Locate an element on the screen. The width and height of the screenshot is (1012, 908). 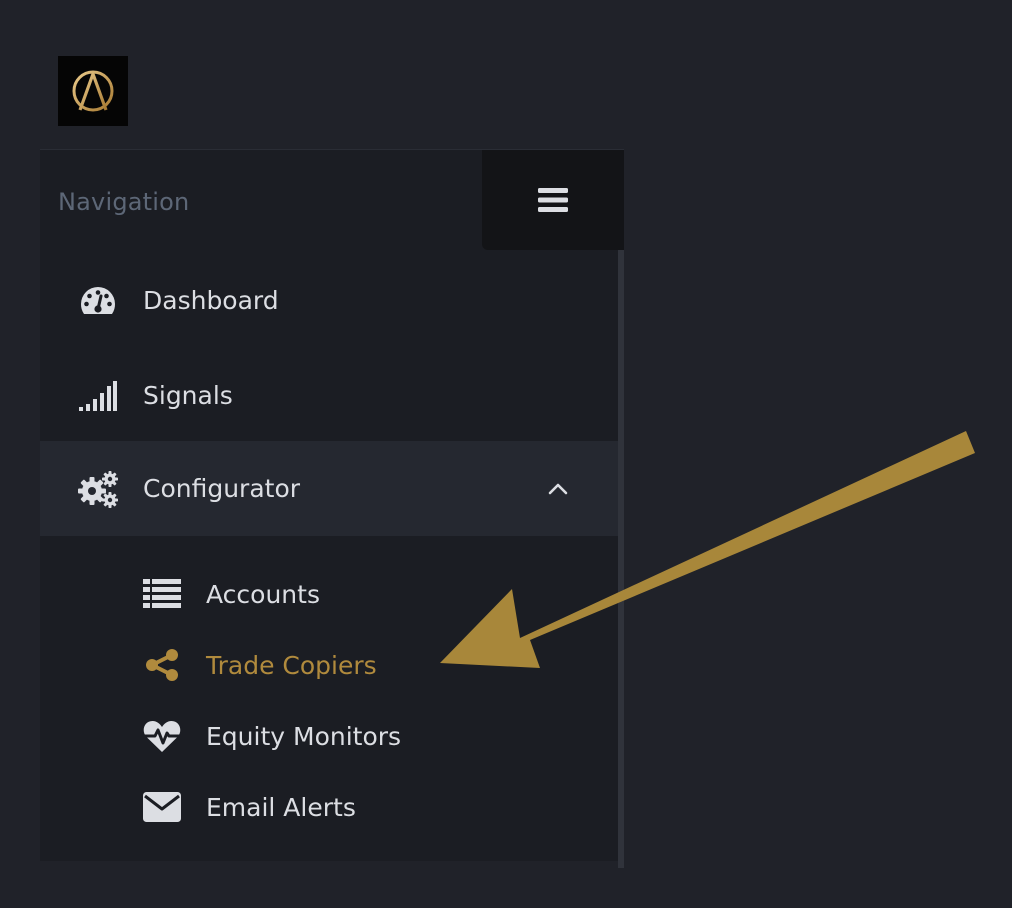
submenu-item-accounts: Accounts is located at coordinates (329, 594).